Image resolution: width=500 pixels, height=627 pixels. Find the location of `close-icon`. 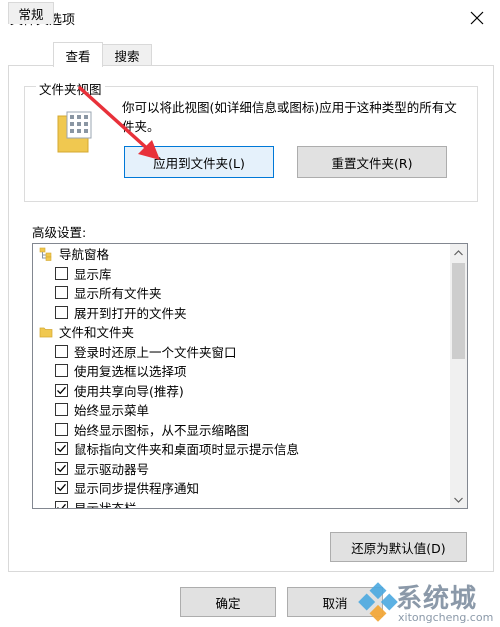

close-icon is located at coordinates (477, 18).